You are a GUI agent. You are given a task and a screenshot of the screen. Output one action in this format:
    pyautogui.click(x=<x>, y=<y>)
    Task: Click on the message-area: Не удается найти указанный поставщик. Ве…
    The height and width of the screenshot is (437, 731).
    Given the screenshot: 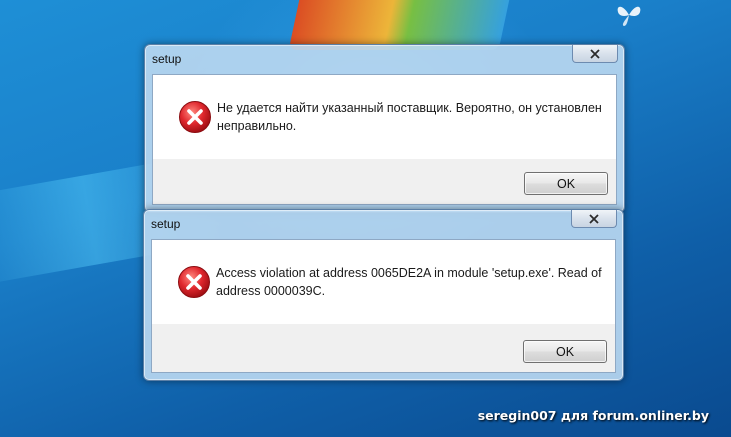 What is the action you would take?
    pyautogui.click(x=384, y=117)
    